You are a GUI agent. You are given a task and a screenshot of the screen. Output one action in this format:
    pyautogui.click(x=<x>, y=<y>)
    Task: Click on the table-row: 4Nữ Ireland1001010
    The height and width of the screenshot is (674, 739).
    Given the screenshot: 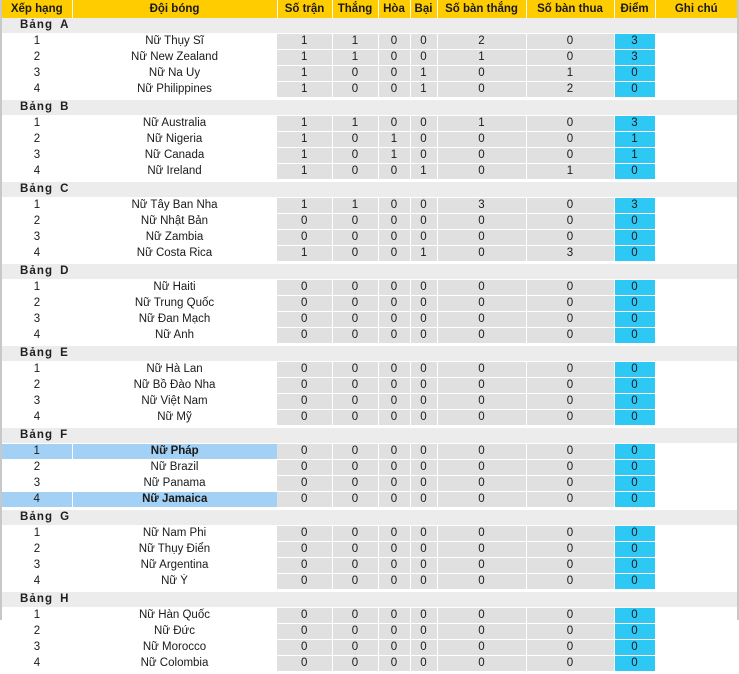 What is the action you would take?
    pyautogui.click(x=369, y=172)
    